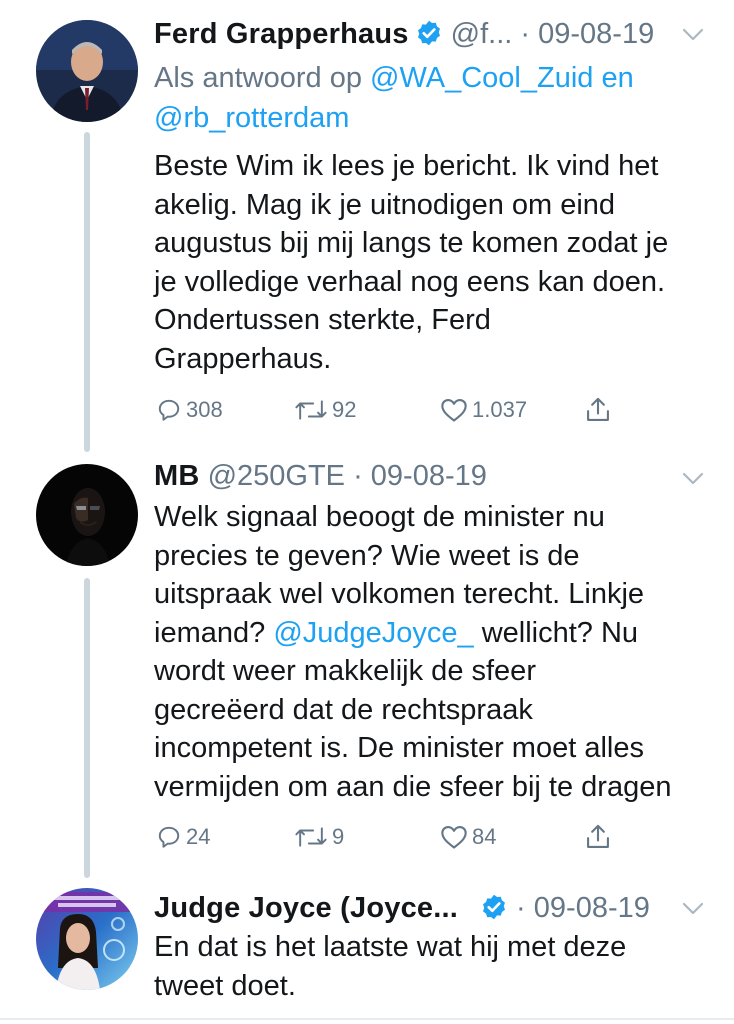  What do you see at coordinates (500, 409) in the screenshot?
I see `like-count: 1.037` at bounding box center [500, 409].